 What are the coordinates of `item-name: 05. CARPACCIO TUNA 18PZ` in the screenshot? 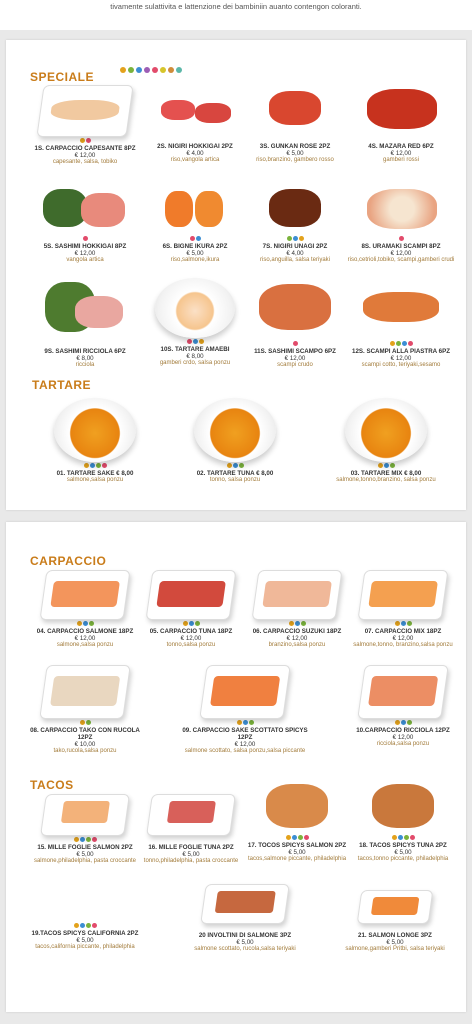 It's located at (191, 631).